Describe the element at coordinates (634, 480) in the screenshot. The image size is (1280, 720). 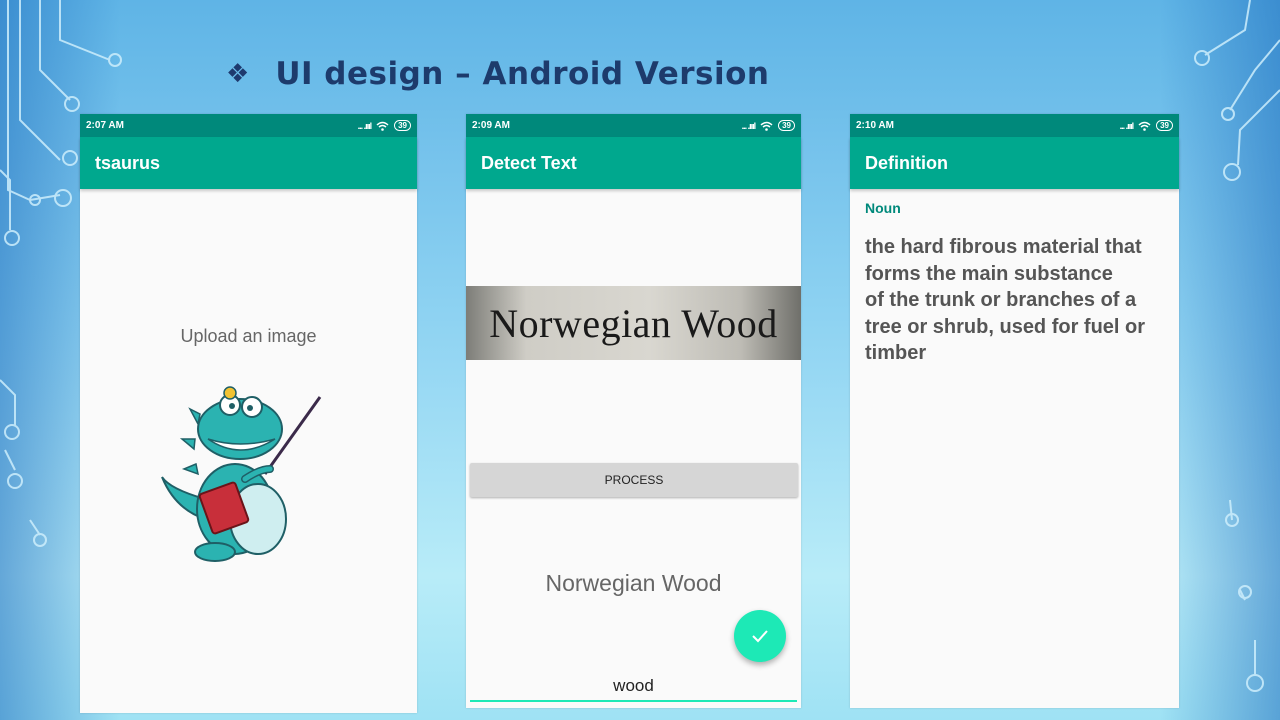
I see `process-button: PROCESS` at that location.